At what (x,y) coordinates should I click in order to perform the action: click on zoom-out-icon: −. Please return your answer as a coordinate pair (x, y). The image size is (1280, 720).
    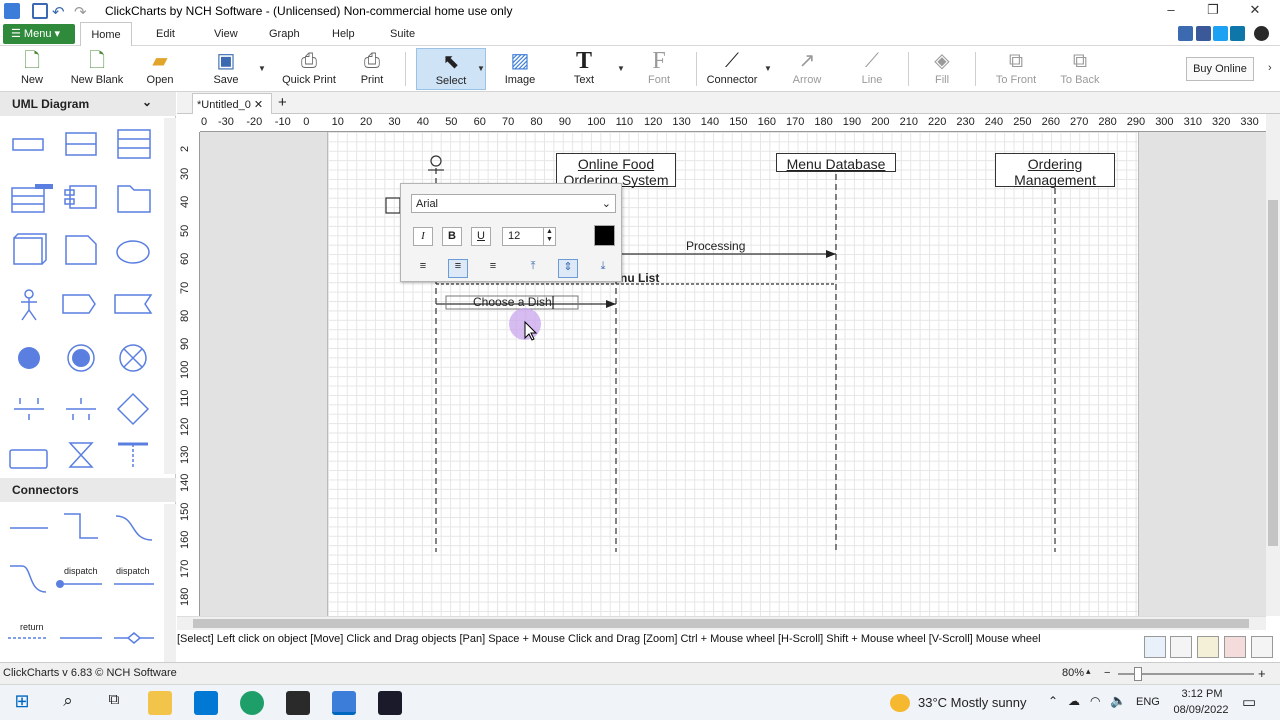
    Looking at the image, I should click on (1107, 673).